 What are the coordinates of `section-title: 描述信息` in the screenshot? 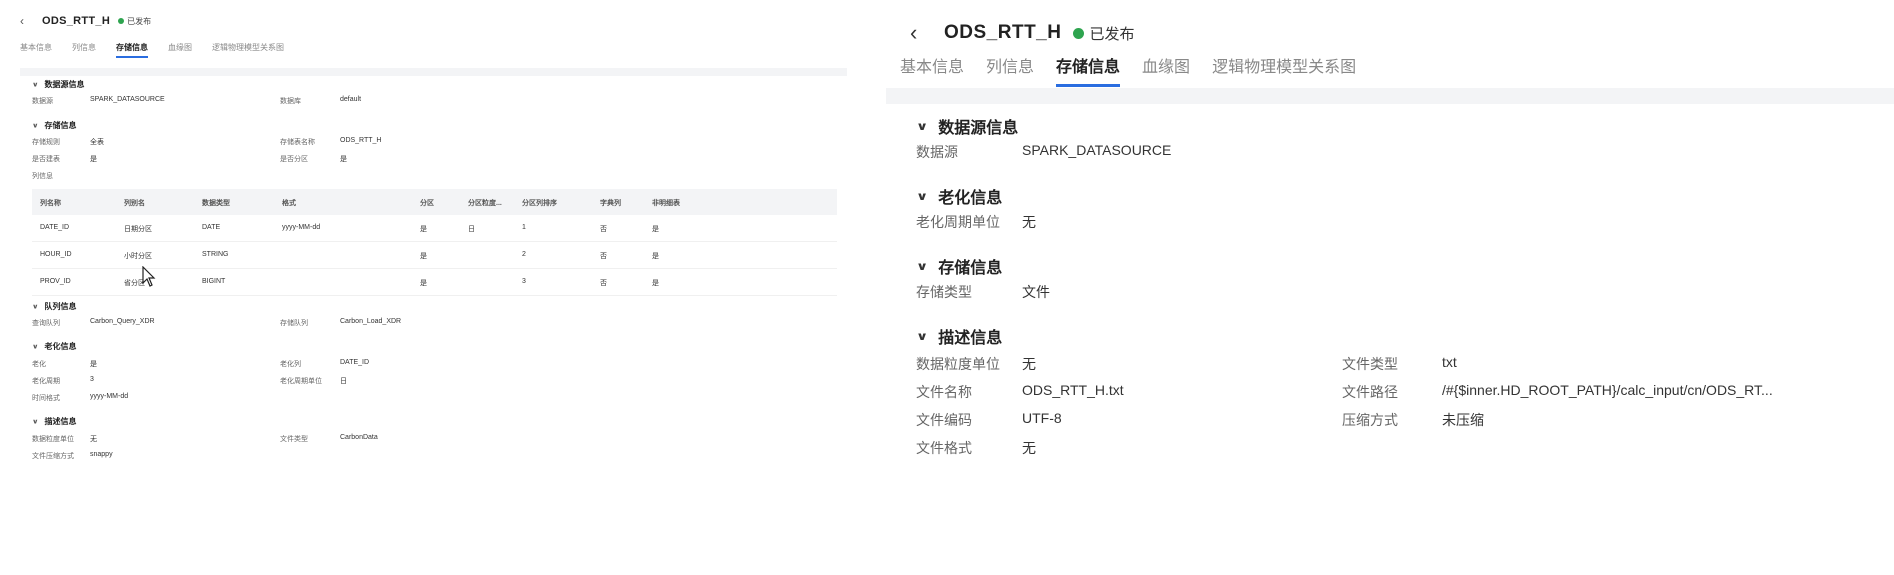 It's located at (60, 421).